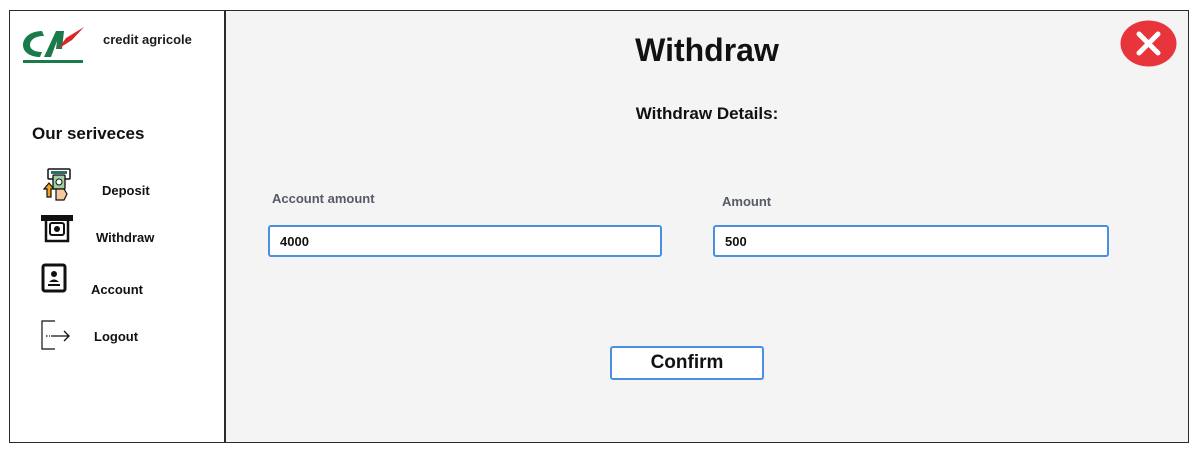  I want to click on sidebar-item-logout-label: Logout, so click(116, 336).